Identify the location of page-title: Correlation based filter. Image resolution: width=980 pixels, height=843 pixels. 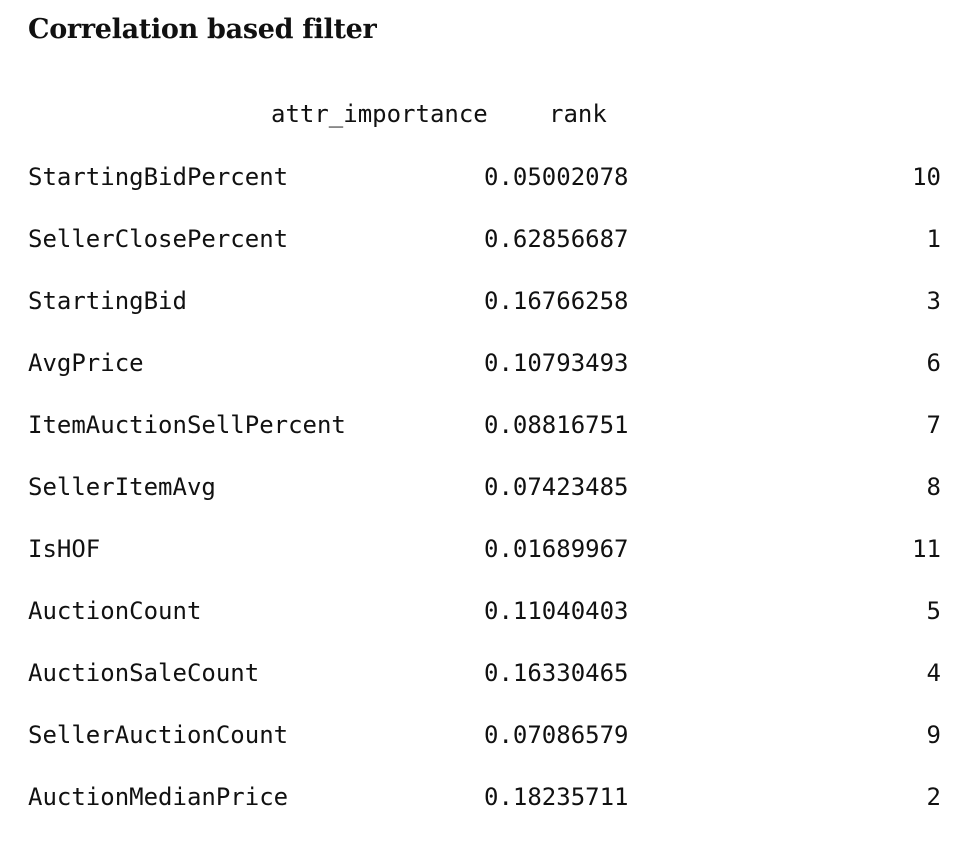
(202, 29).